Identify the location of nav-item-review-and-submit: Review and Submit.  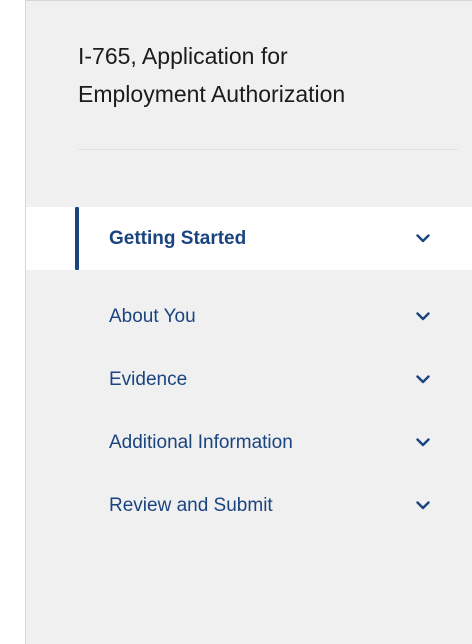
(249, 505).